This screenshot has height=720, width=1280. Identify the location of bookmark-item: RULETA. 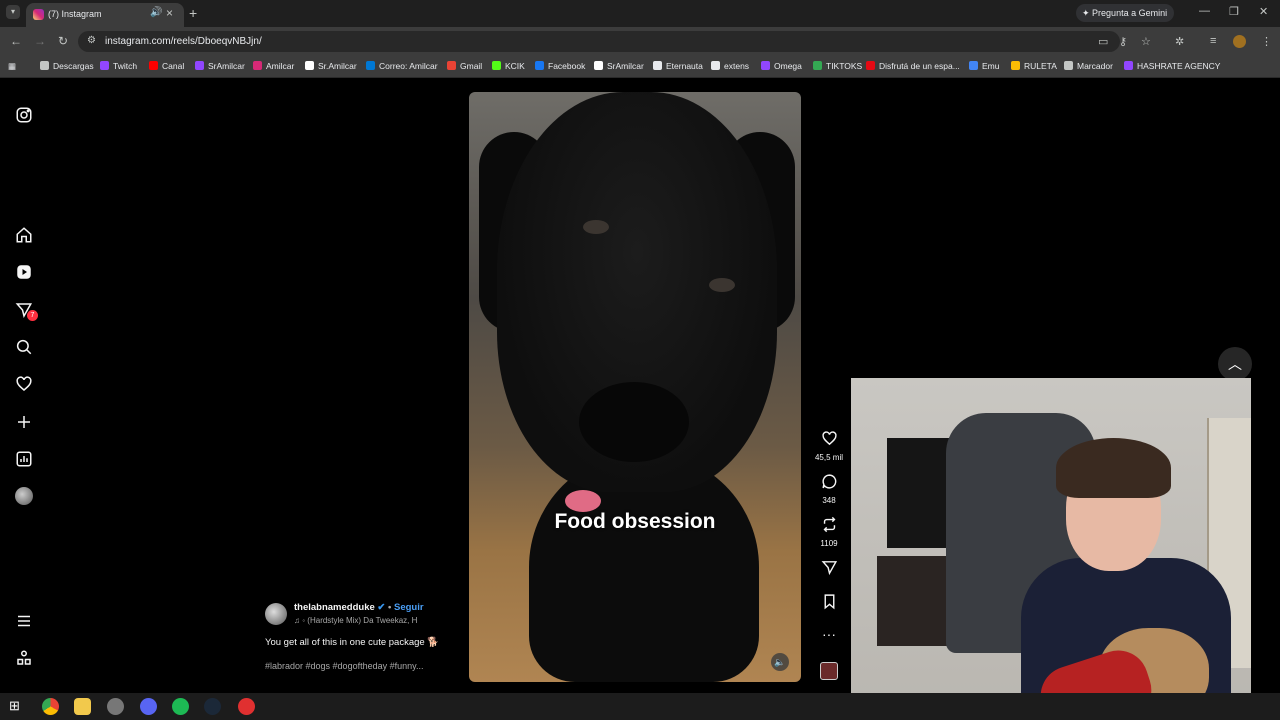
(1034, 66).